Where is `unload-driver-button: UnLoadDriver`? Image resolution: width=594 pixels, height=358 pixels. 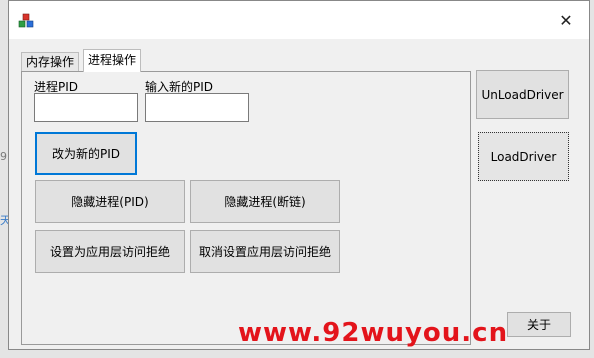
unload-driver-button: UnLoadDriver is located at coordinates (522, 94).